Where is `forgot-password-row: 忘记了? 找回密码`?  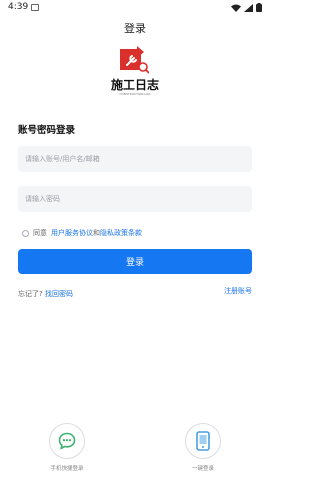 forgot-password-row: 忘记了? 找回密码 is located at coordinates (45, 294).